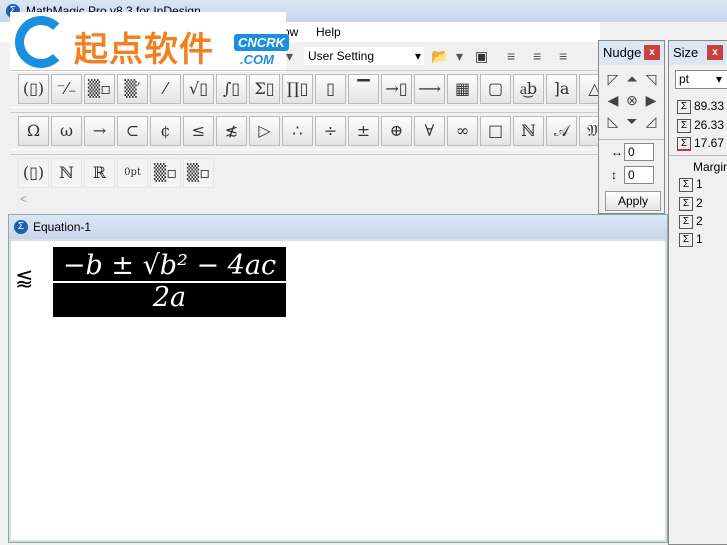 The height and width of the screenshot is (545, 727). What do you see at coordinates (66, 131) in the screenshot?
I see `row2-palette-button: ω` at bounding box center [66, 131].